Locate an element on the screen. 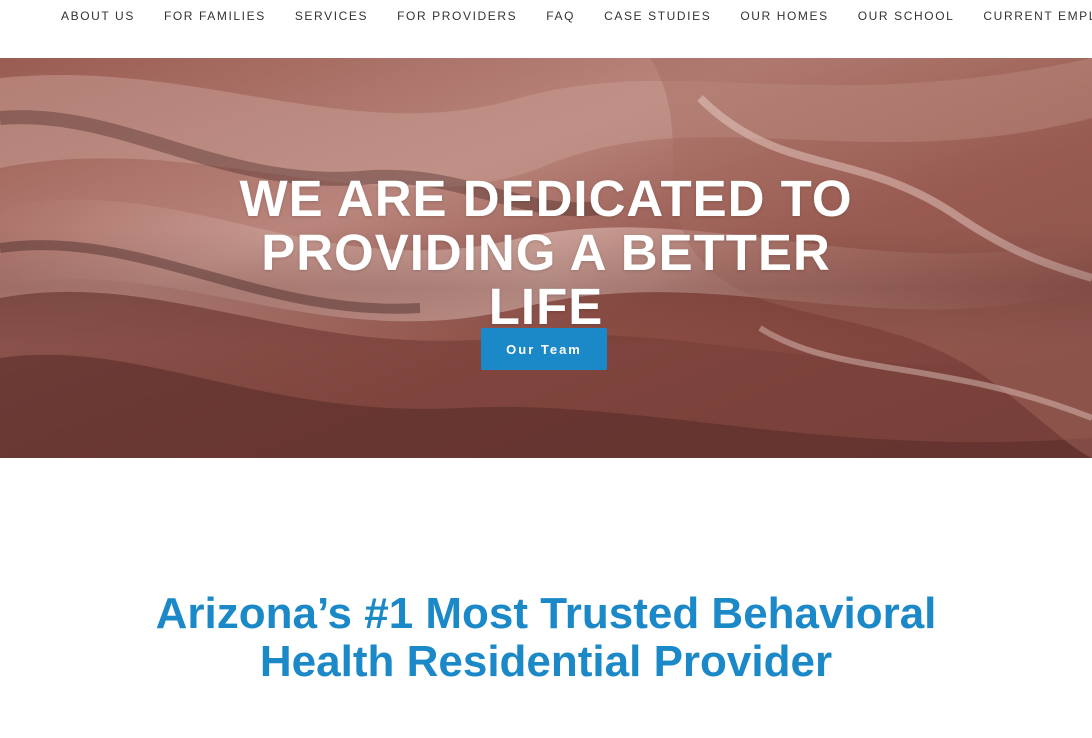  hero-title-line: PROVIDING A BETTER is located at coordinates (546, 253).